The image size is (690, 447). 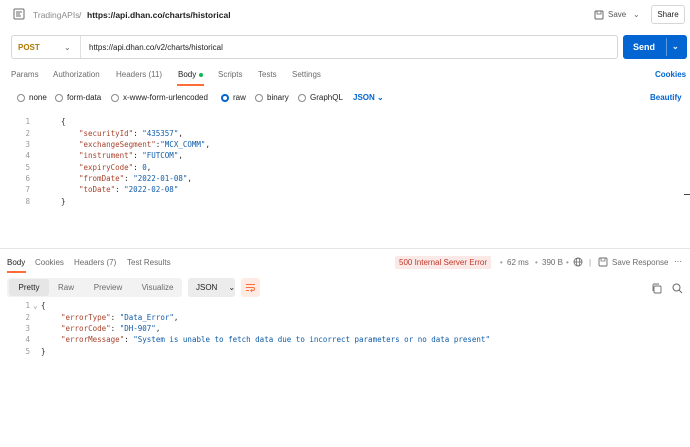 I want to click on tab-settings: Settings, so click(x=306, y=74).